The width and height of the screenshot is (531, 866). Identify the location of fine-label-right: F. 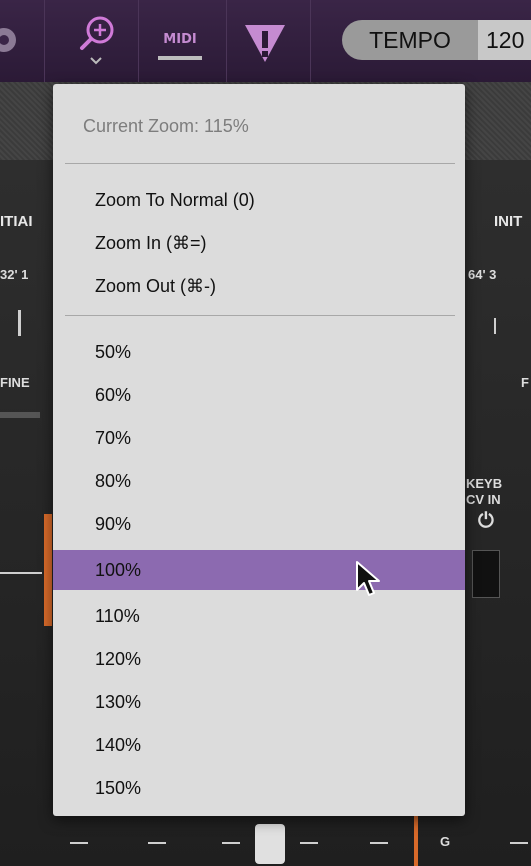
(525, 382).